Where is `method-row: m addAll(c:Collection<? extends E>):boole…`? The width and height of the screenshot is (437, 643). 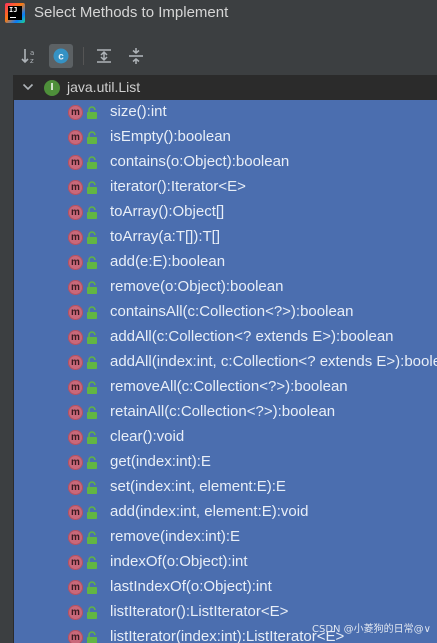
method-row: m addAll(c:Collection<? extends E>):boole… is located at coordinates (225, 337).